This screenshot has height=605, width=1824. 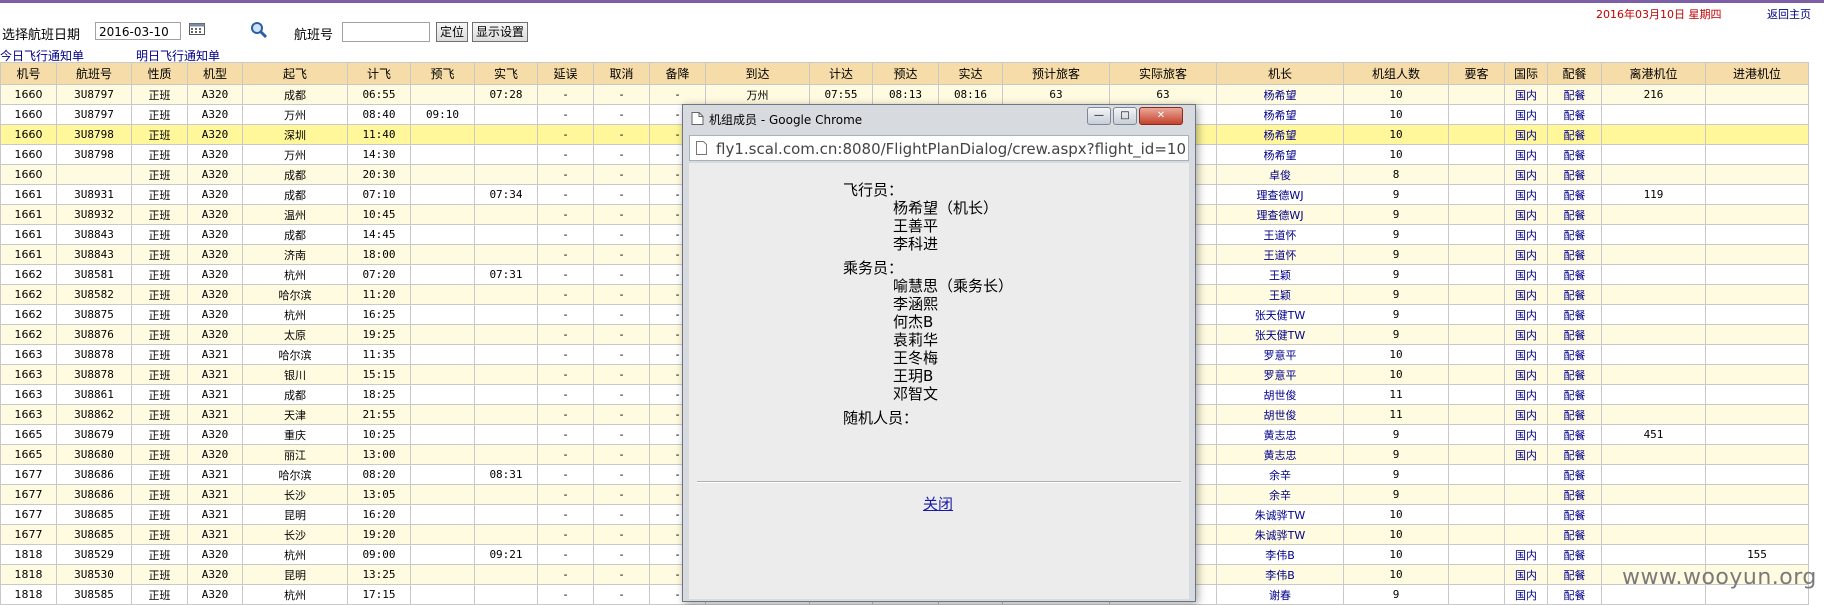 I want to click on search-icon, so click(x=259, y=30).